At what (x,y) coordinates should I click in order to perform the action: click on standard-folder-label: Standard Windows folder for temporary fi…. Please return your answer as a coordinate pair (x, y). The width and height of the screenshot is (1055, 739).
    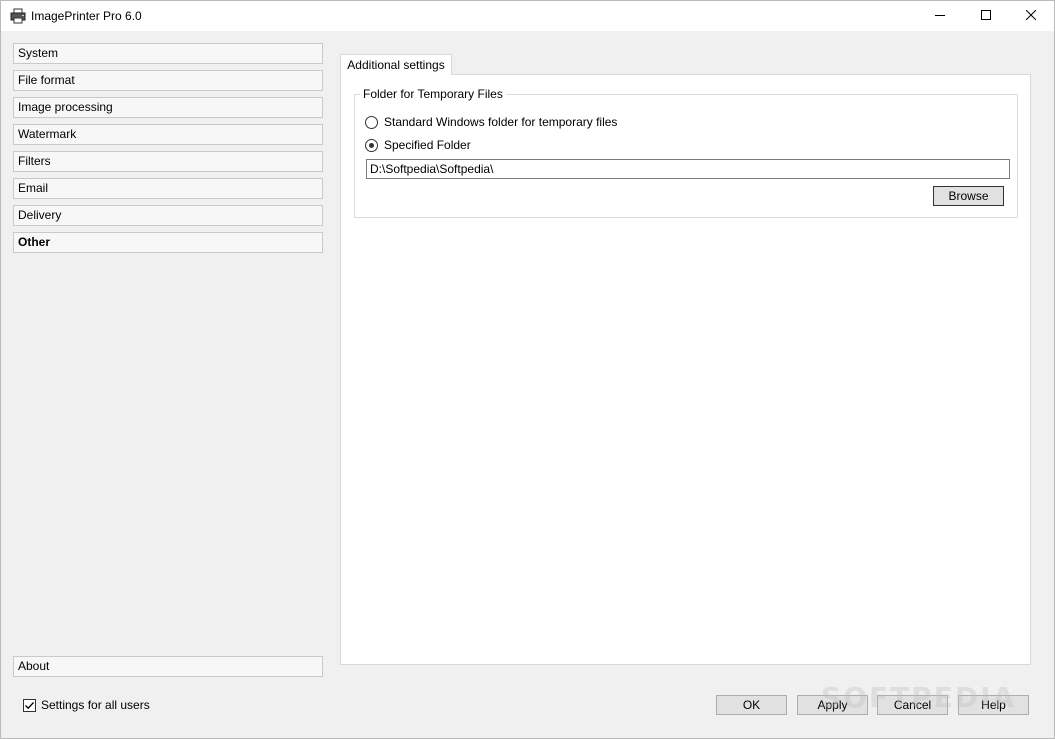
    Looking at the image, I should click on (501, 122).